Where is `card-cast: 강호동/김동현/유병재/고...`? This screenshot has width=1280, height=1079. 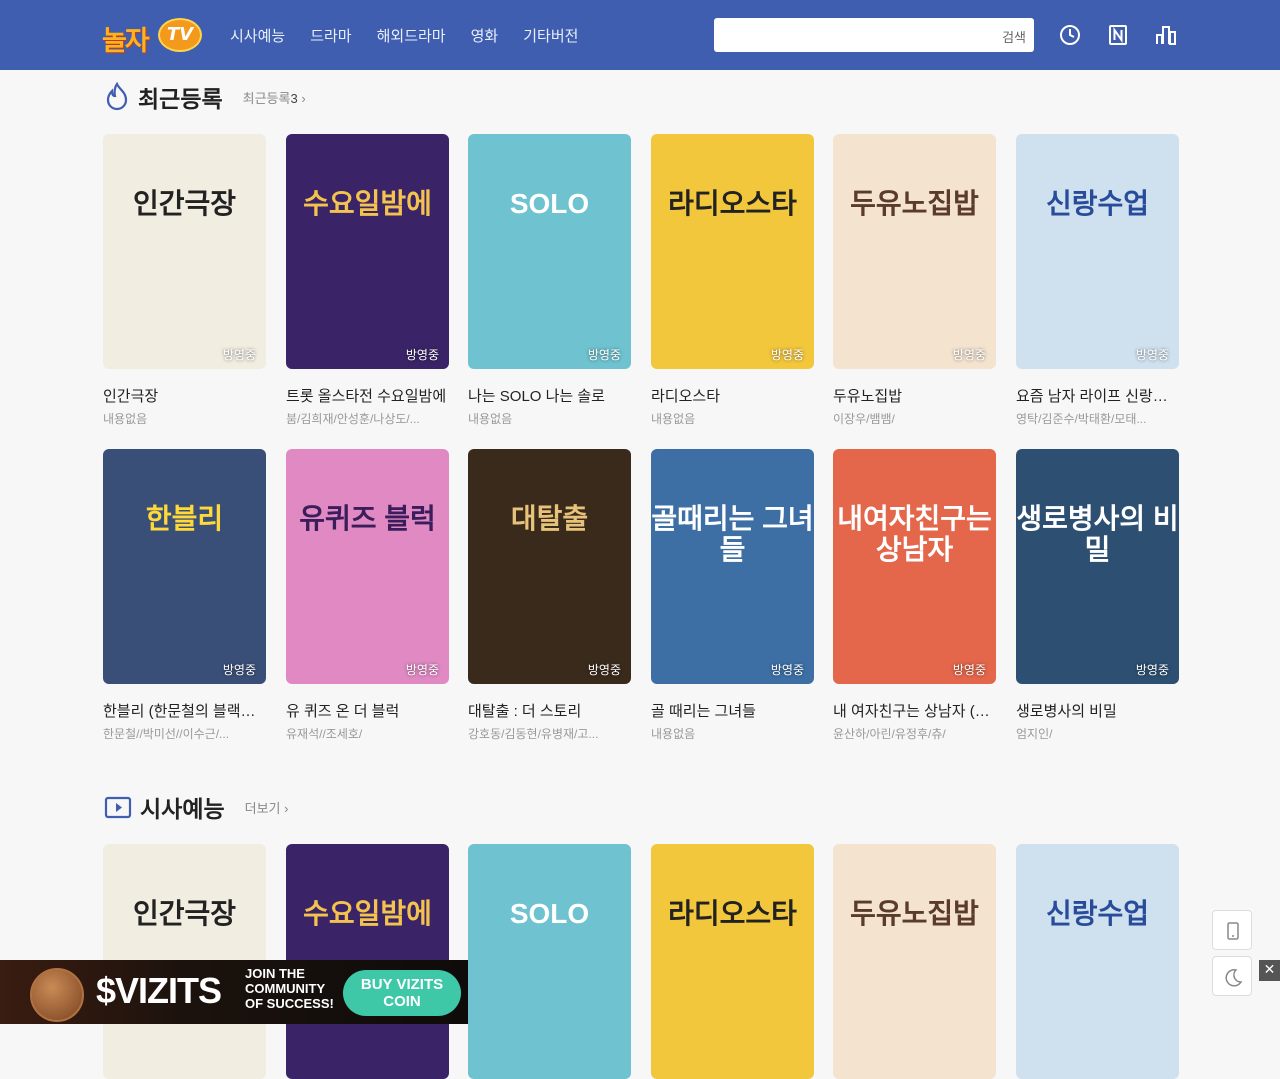 card-cast: 강호동/김동현/유병재/고... is located at coordinates (533, 734).